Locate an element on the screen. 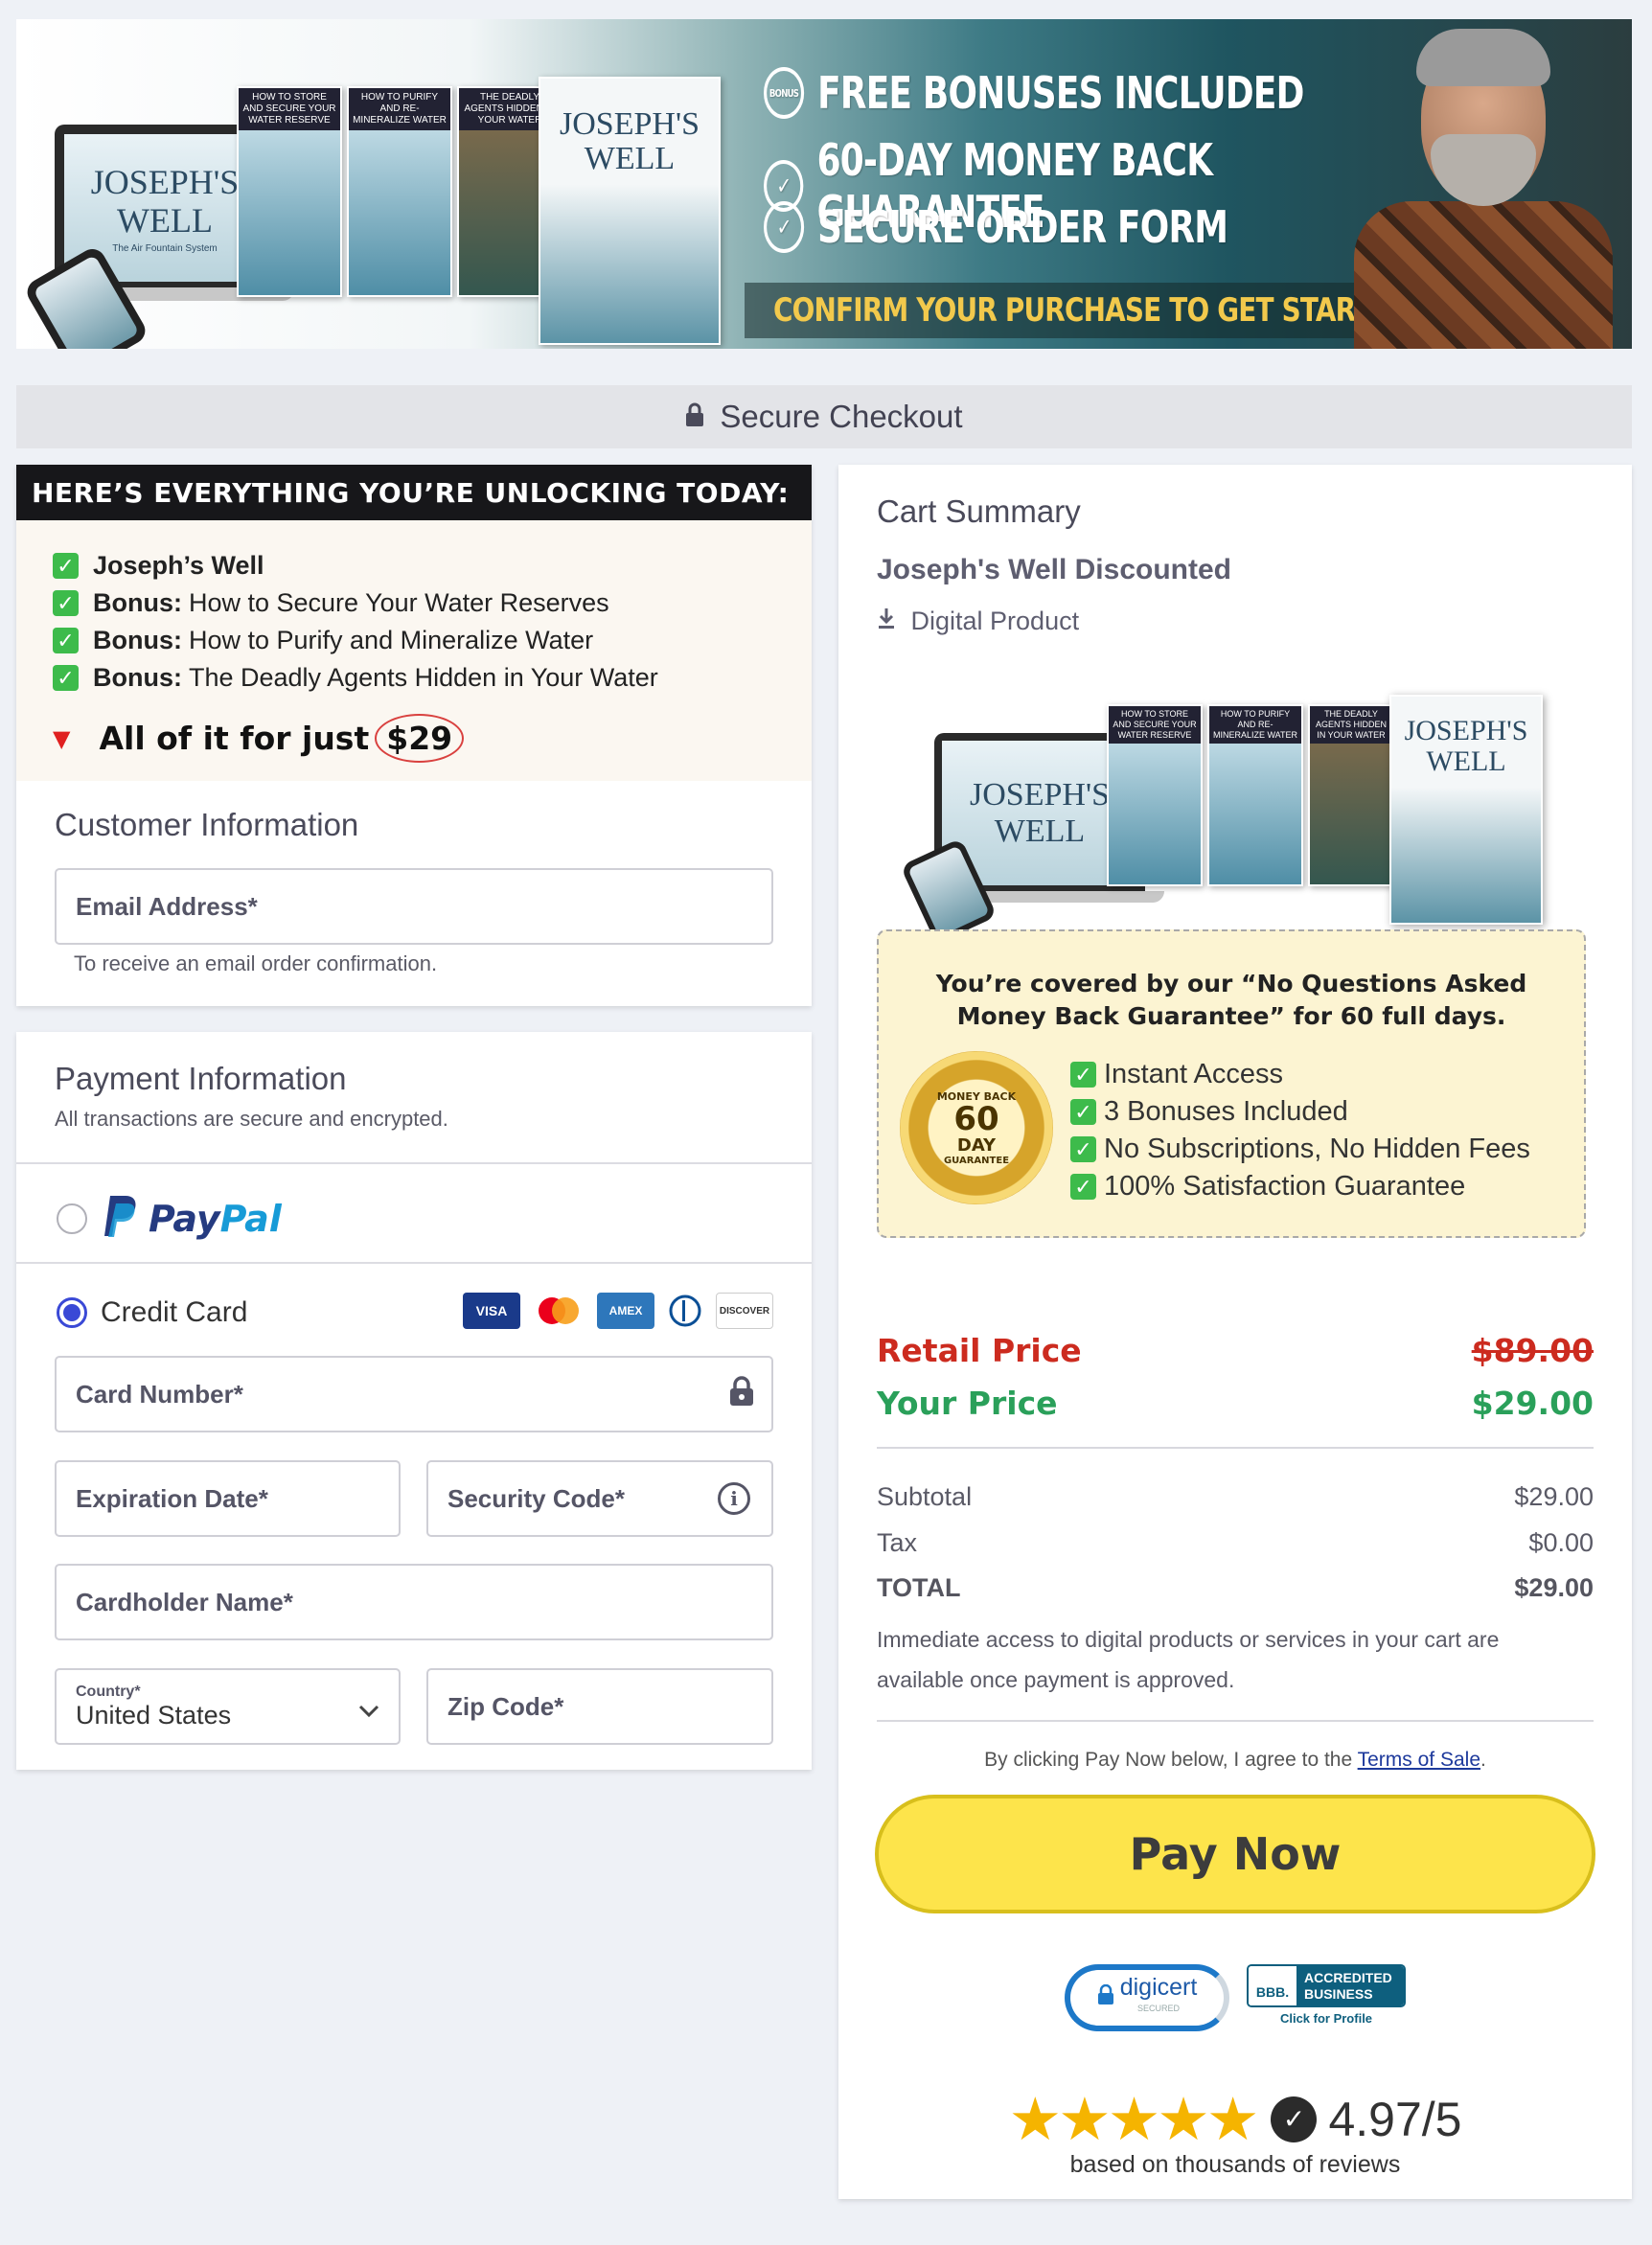 Image resolution: width=1652 pixels, height=2245 pixels. guarantee-item: ✓ Instant Access is located at coordinates (1300, 1074).